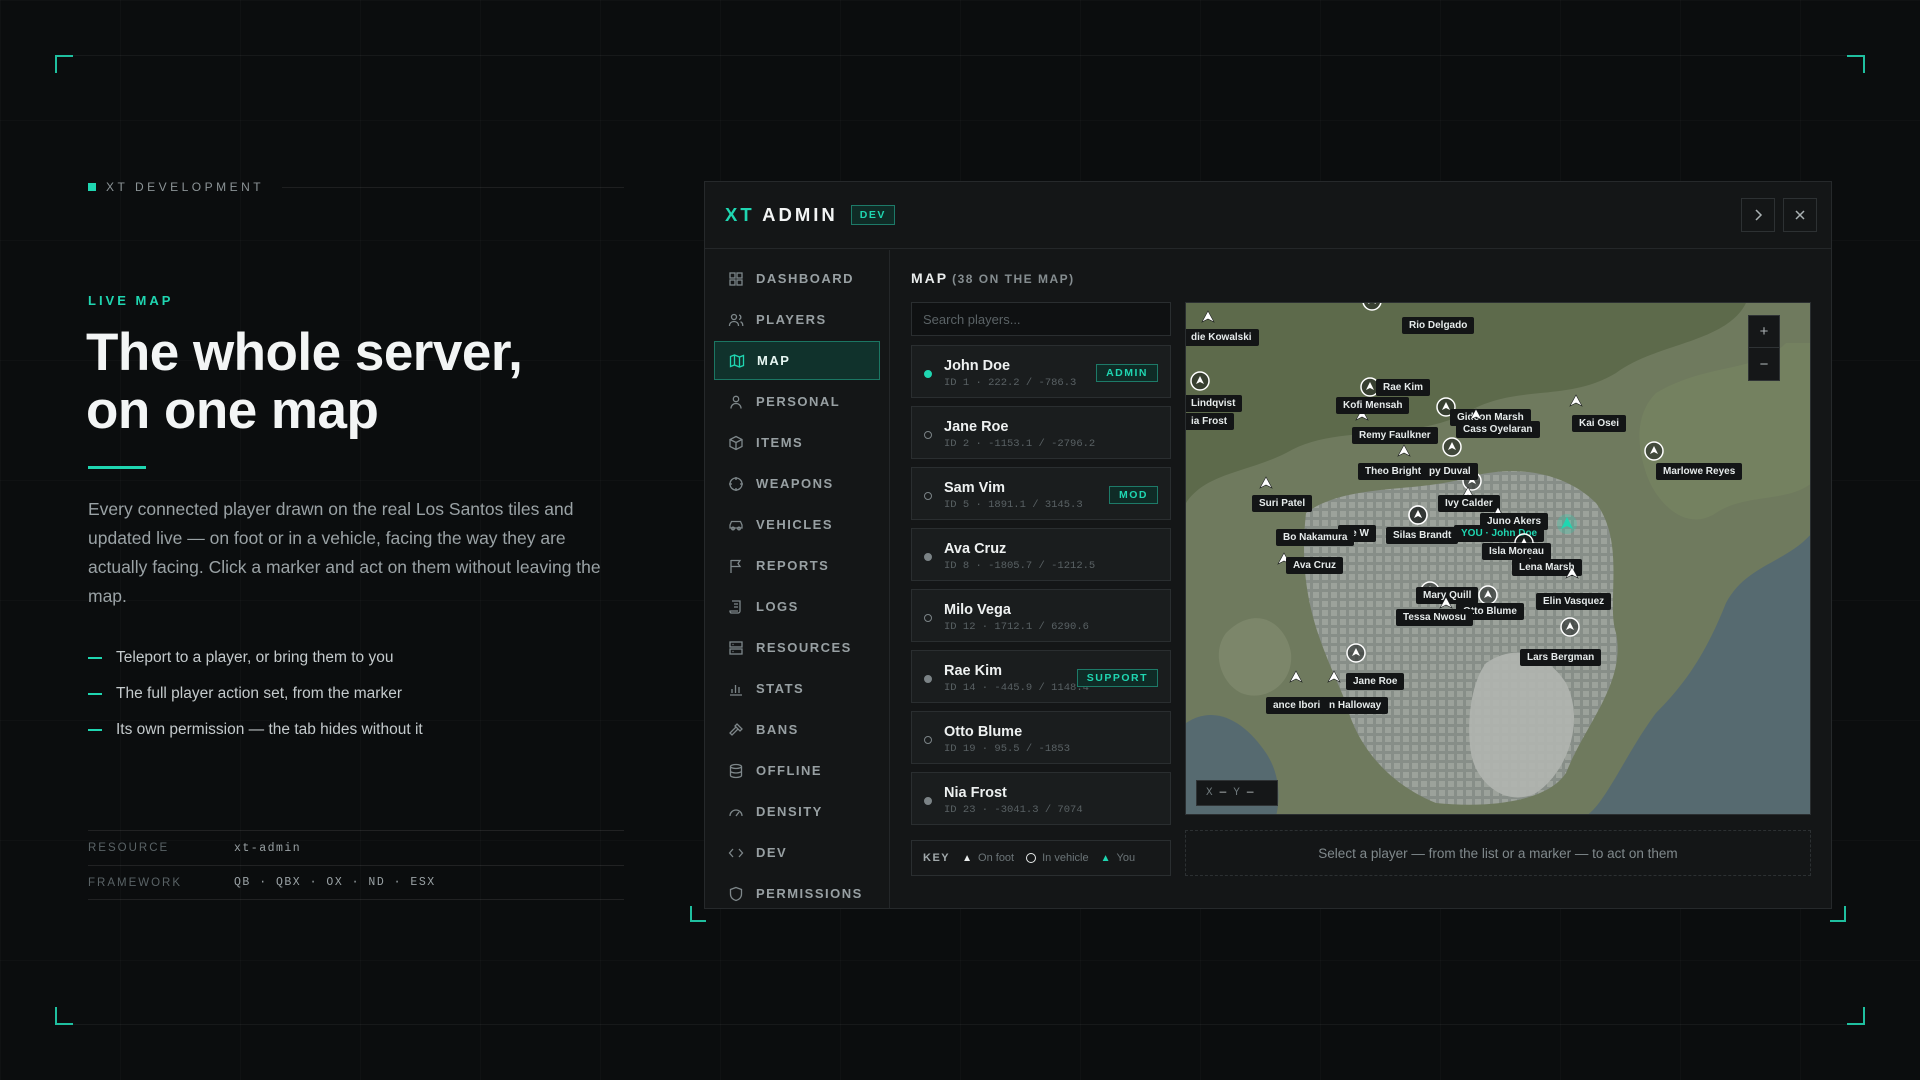 This screenshot has width=1920, height=1080. Describe the element at coordinates (1016, 627) in the screenshot. I see `player-details: ID 12 · 1712.1 / 6290.6` at that location.